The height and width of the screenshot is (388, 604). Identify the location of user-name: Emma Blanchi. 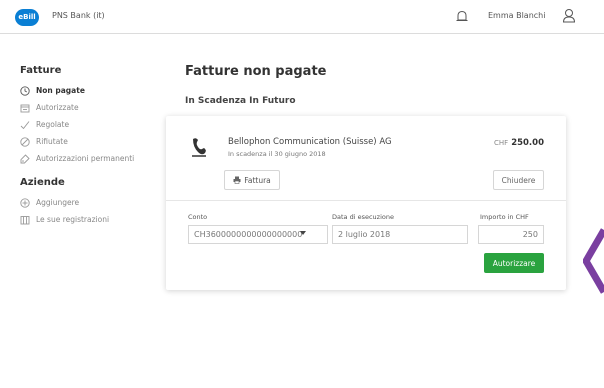
(516, 15).